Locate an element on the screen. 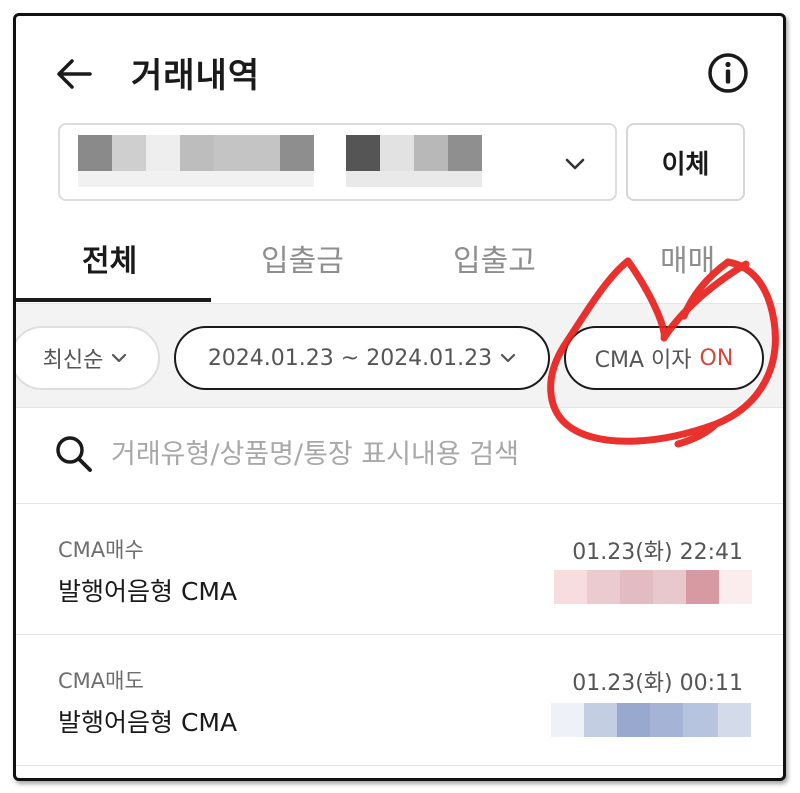  sort-filter-label: 최신순 is located at coordinates (73, 360).